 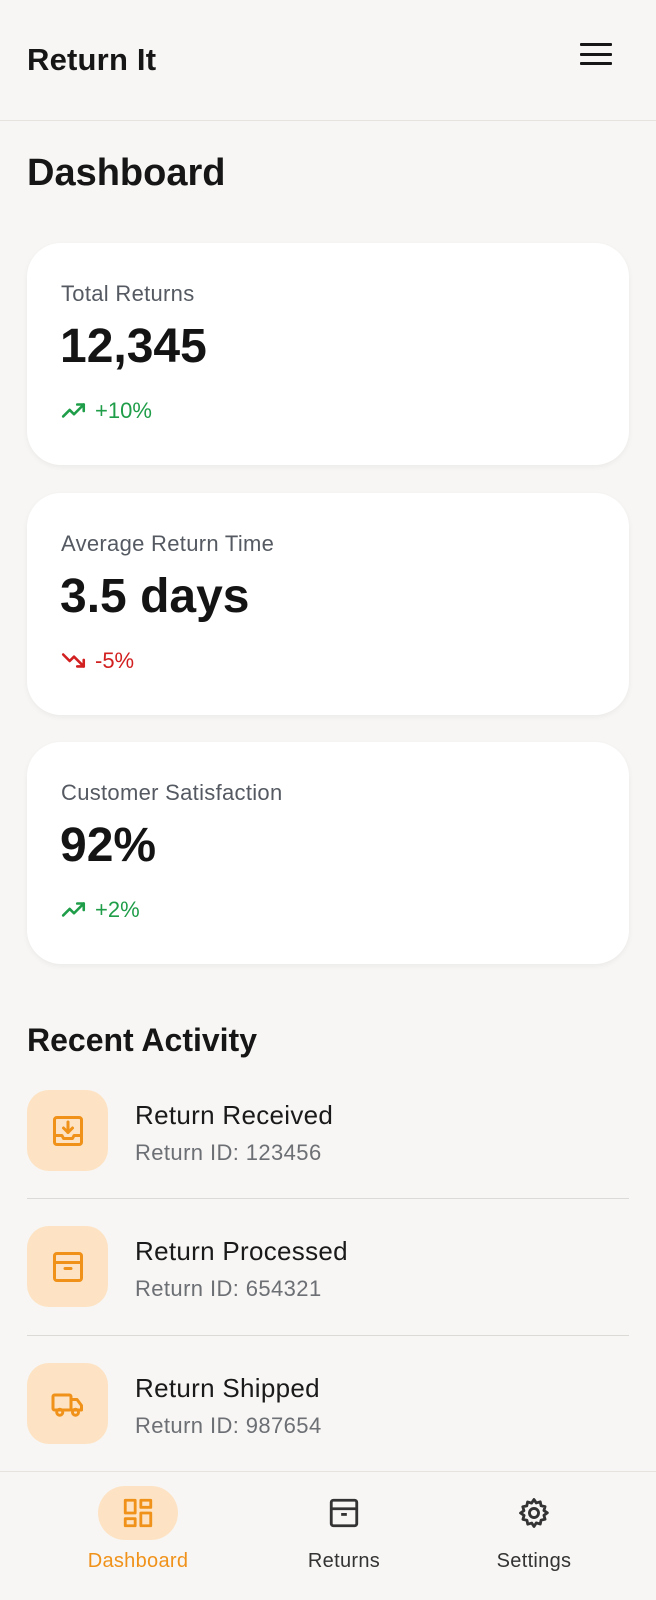 I want to click on top-app-bar: Return It, so click(x=328, y=60).